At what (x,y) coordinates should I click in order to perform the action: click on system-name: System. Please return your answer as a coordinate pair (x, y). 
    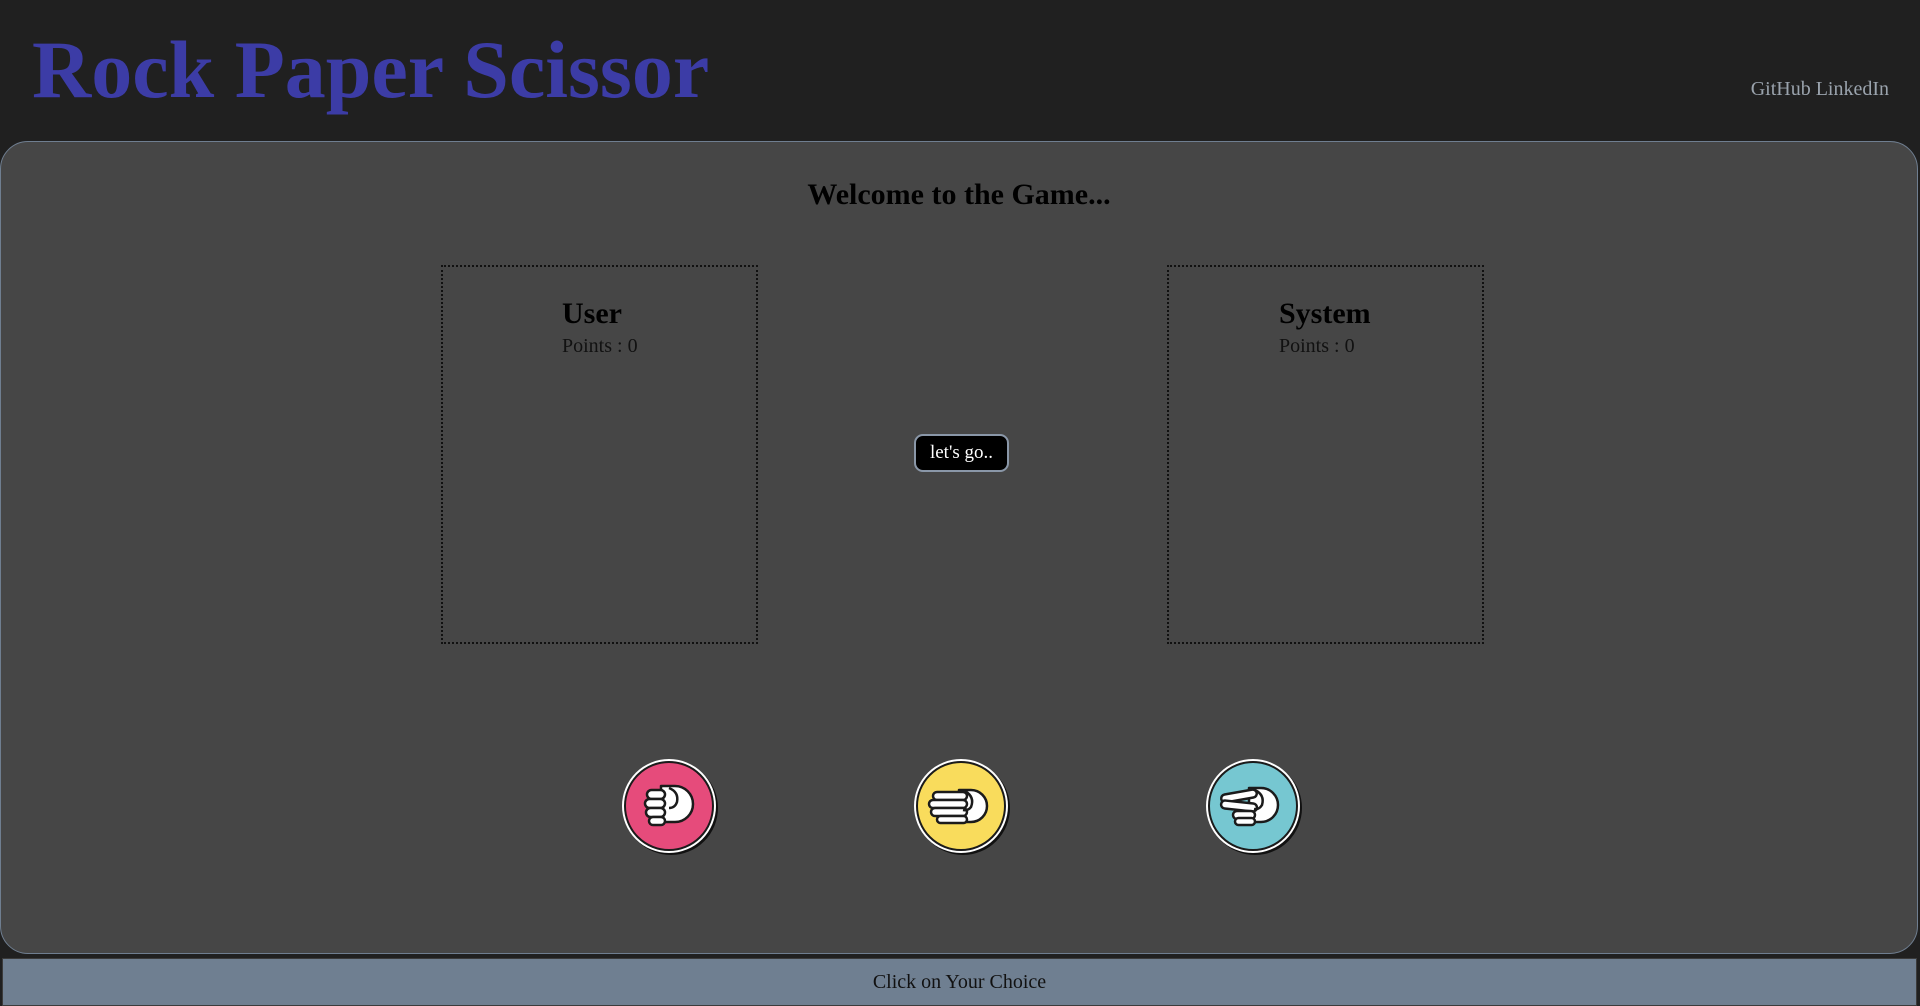
    Looking at the image, I should click on (1325, 313).